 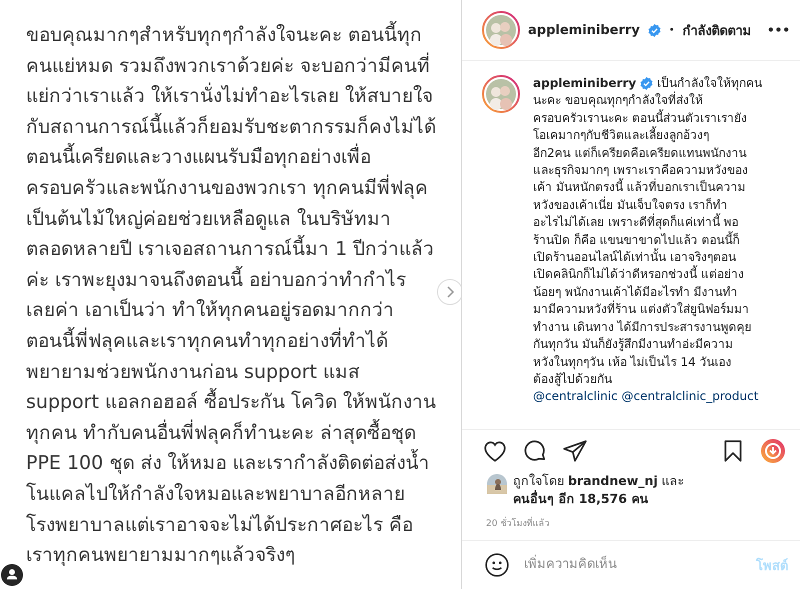 What do you see at coordinates (621, 135) in the screenshot?
I see `caption-text: โอเคมากๆกับชีวิตและเลี้ยงลูกอ้วงๆ` at bounding box center [621, 135].